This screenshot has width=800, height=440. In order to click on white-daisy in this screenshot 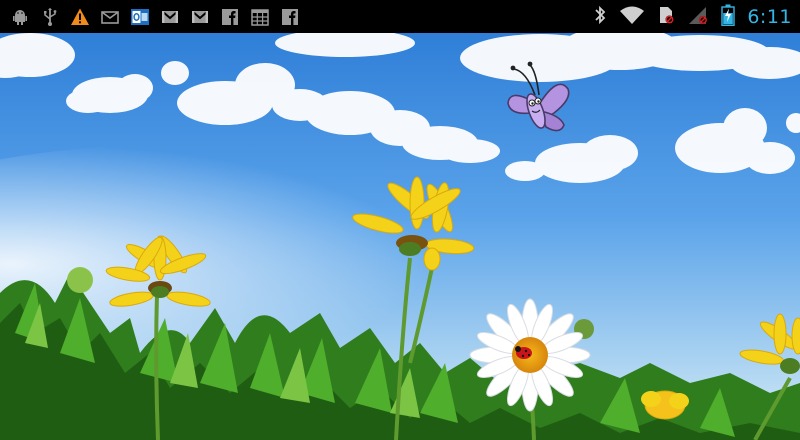, I will do `click(530, 355)`.